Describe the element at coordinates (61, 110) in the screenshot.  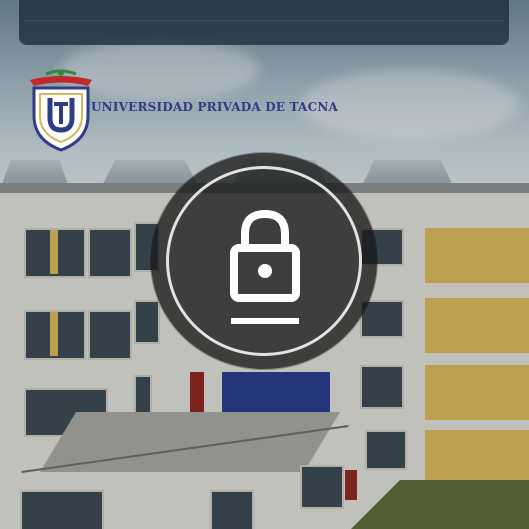
I see `university-logo` at that location.